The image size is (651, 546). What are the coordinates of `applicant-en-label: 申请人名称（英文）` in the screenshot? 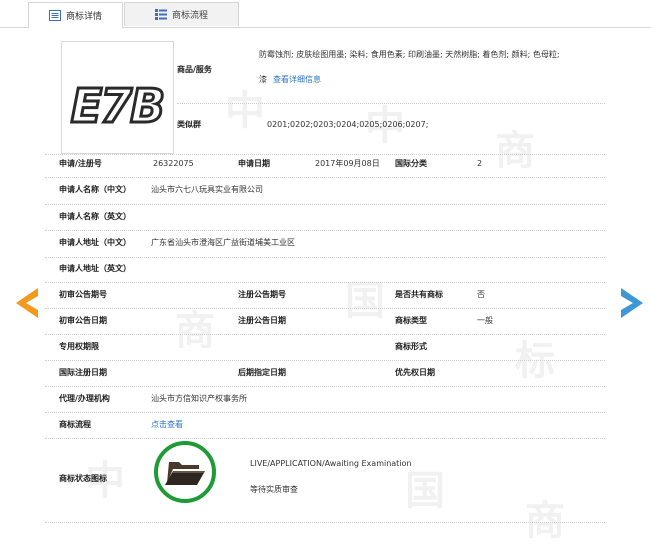 It's located at (95, 216).